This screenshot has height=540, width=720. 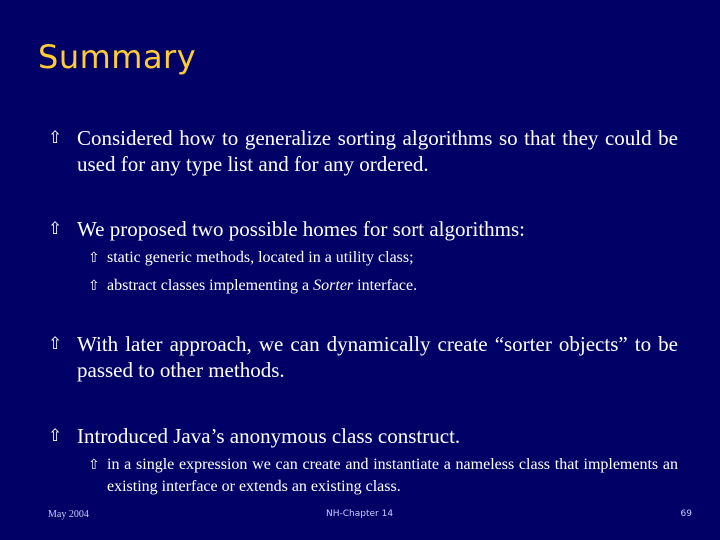 What do you see at coordinates (117, 57) in the screenshot?
I see `slide-title: Summary` at bounding box center [117, 57].